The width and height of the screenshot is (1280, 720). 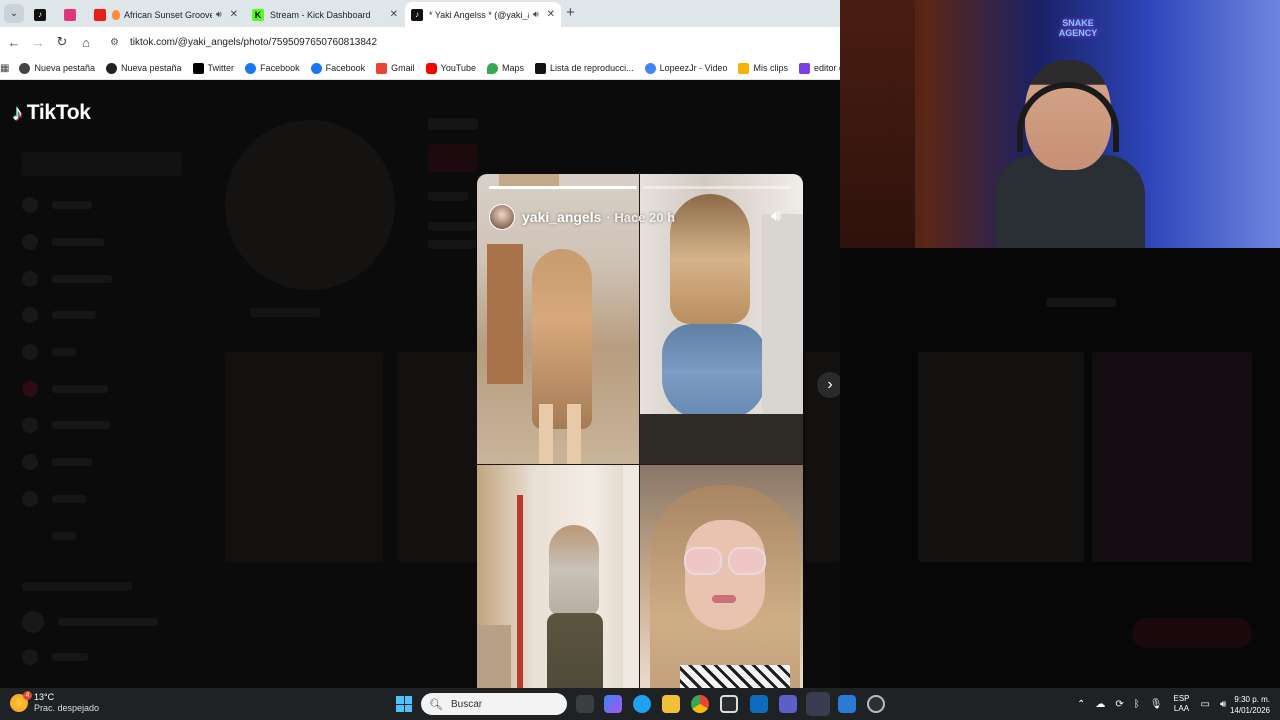 I want to click on forward-button: →, so click(x=38, y=42).